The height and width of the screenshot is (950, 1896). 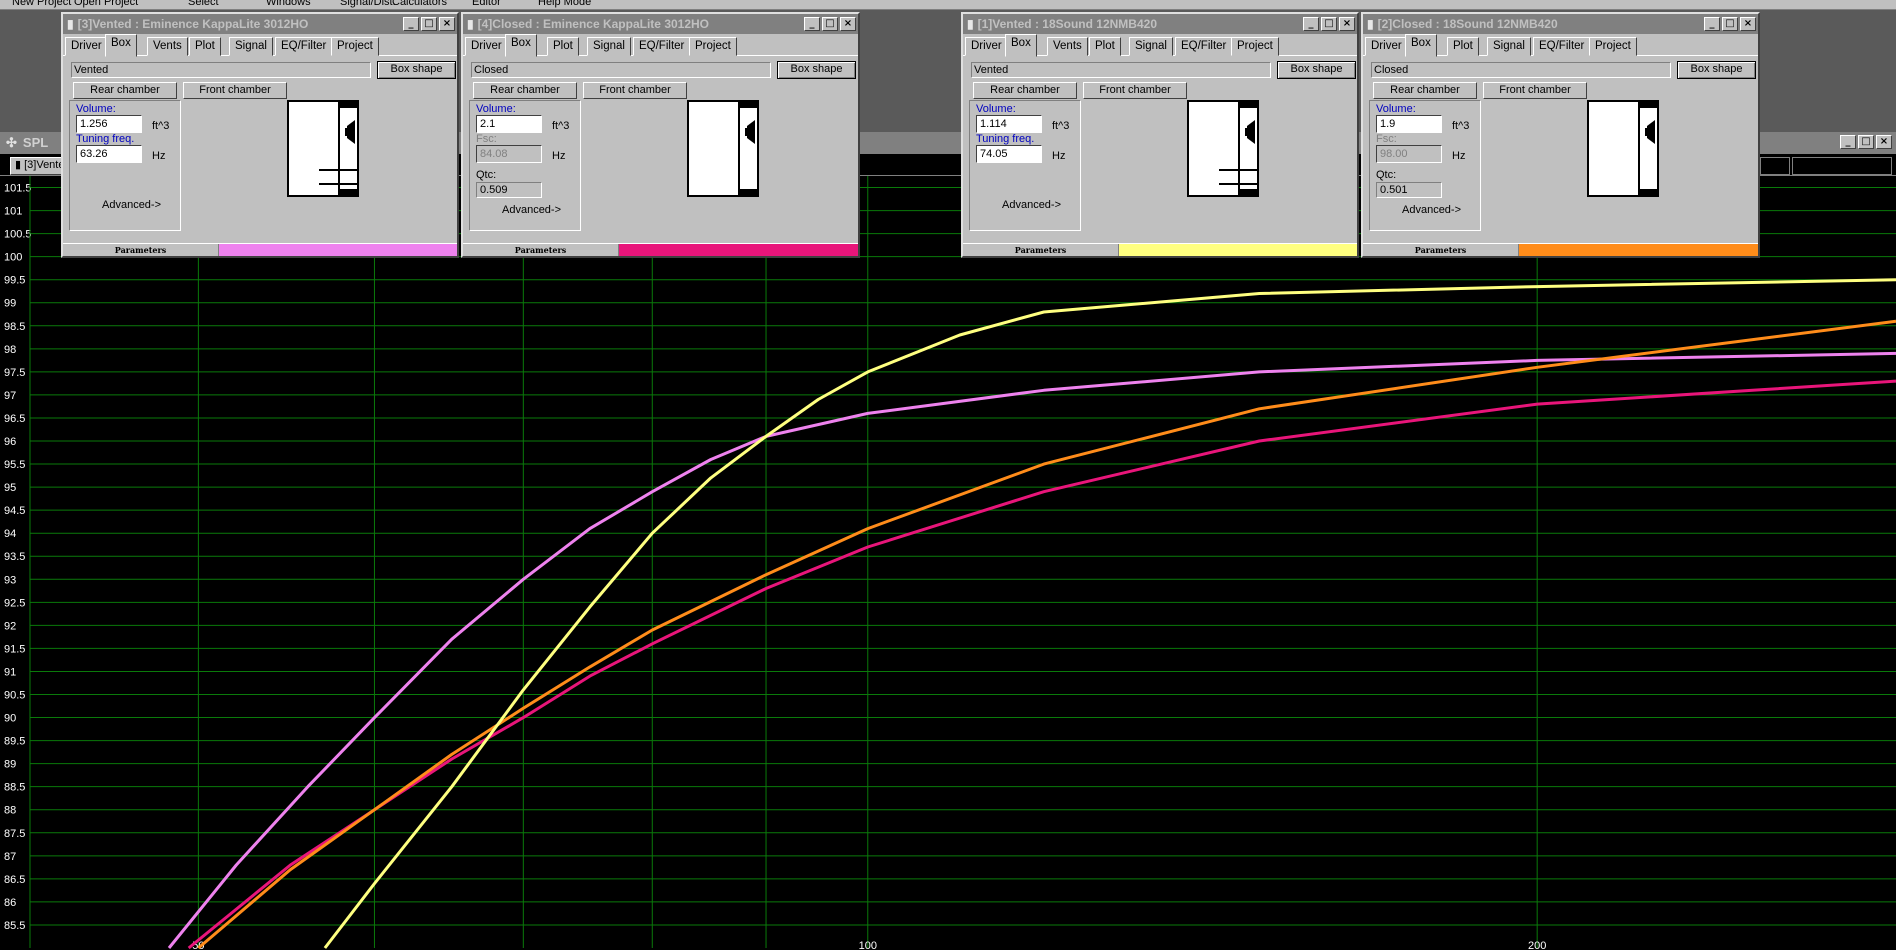 I want to click on menu-item-help-mode: Help Mode, so click(x=564, y=4).